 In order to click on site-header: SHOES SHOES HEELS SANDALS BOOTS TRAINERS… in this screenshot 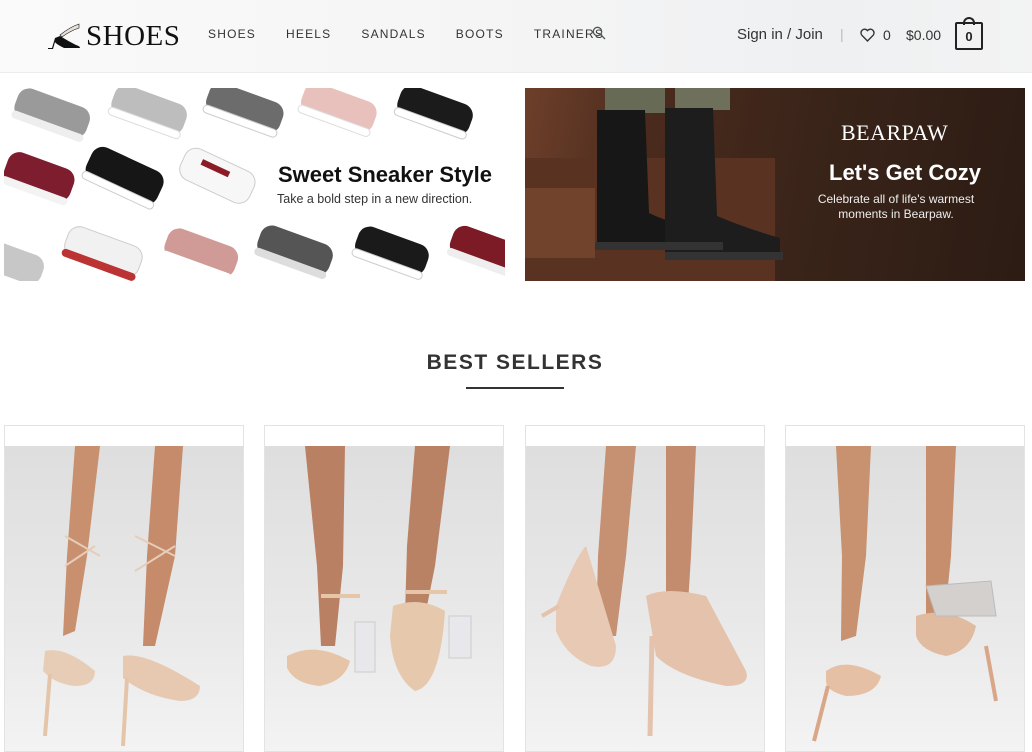, I will do `click(516, 36)`.